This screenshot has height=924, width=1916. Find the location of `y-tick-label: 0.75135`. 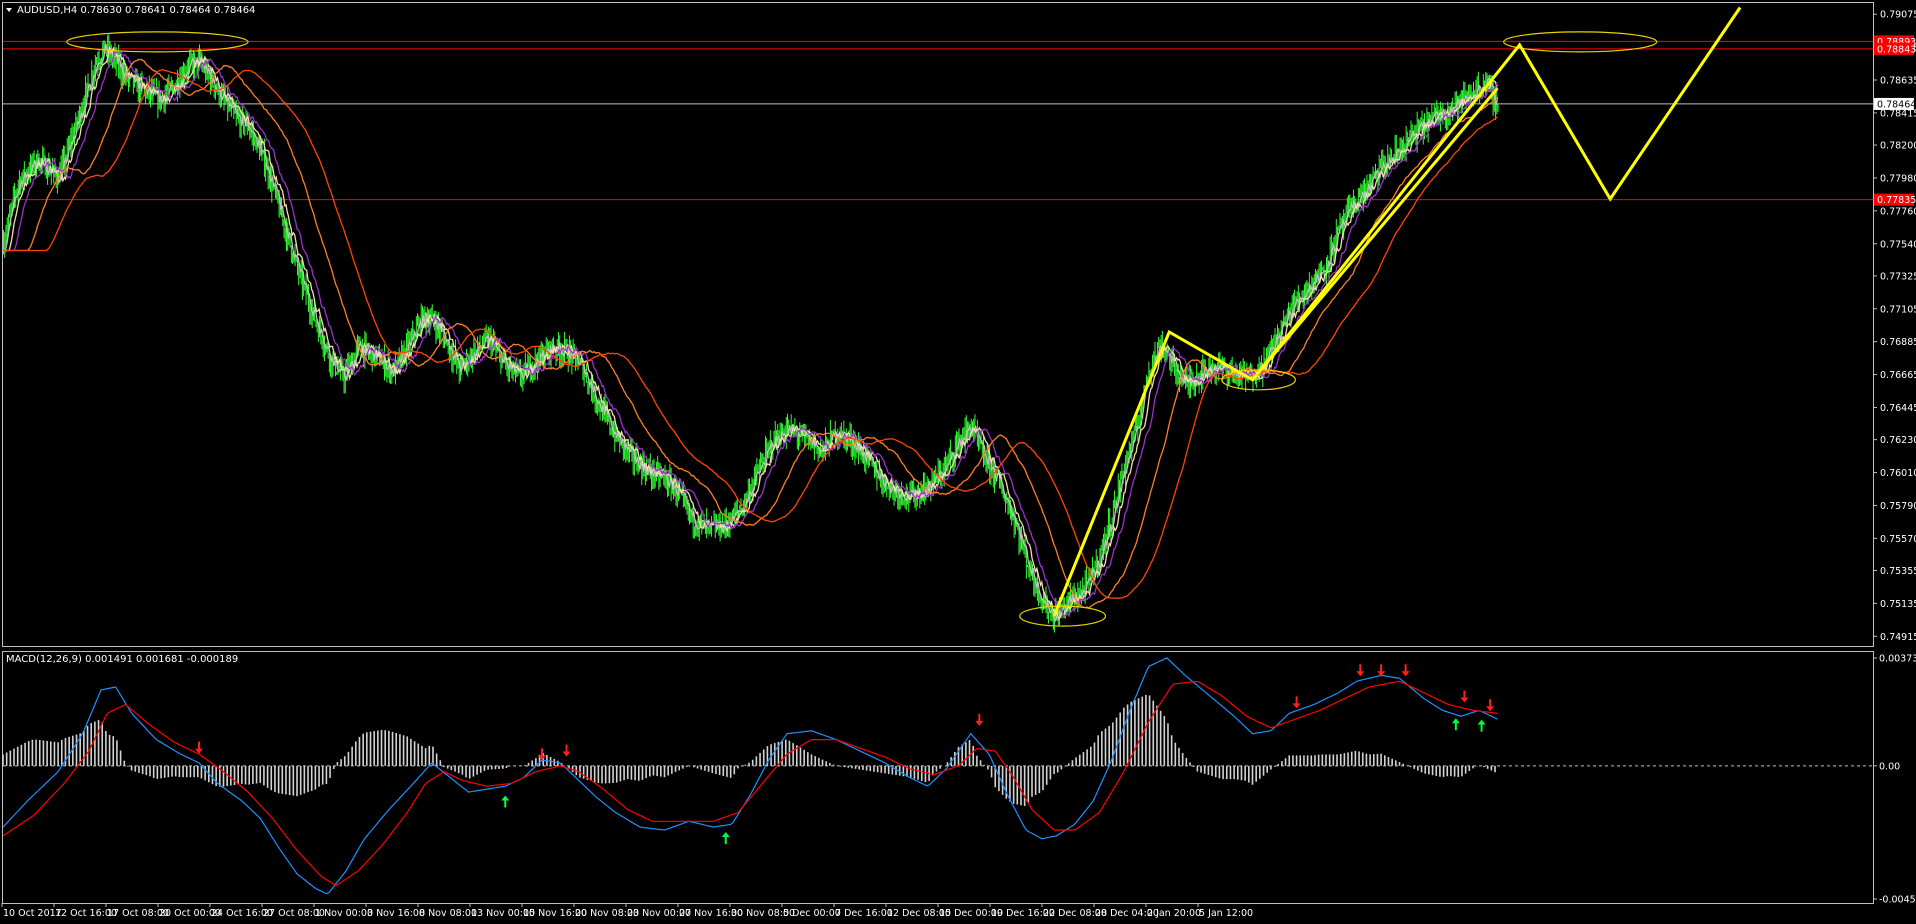

y-tick-label: 0.75135 is located at coordinates (1898, 604).